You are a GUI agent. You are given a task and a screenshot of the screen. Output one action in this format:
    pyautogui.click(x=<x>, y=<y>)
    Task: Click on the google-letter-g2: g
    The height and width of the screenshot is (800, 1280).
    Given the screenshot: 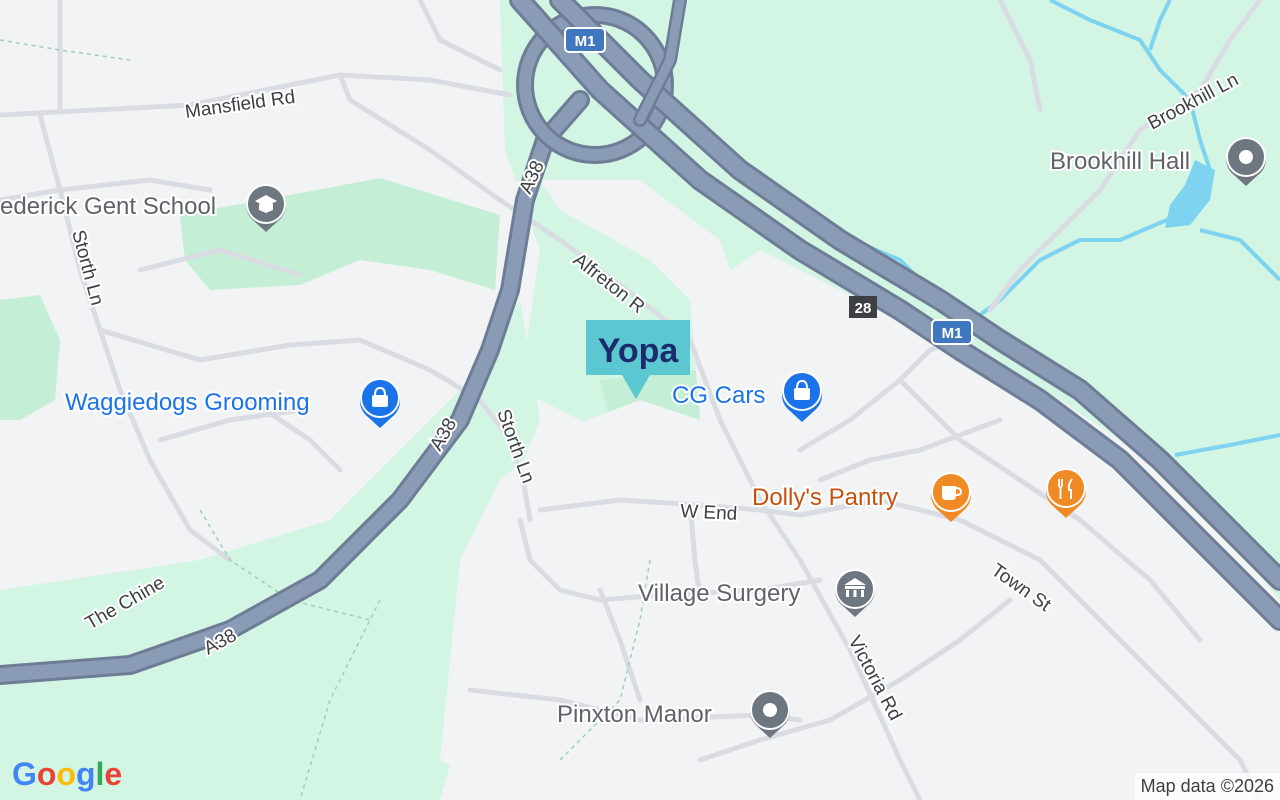 What is the action you would take?
    pyautogui.click(x=85, y=774)
    